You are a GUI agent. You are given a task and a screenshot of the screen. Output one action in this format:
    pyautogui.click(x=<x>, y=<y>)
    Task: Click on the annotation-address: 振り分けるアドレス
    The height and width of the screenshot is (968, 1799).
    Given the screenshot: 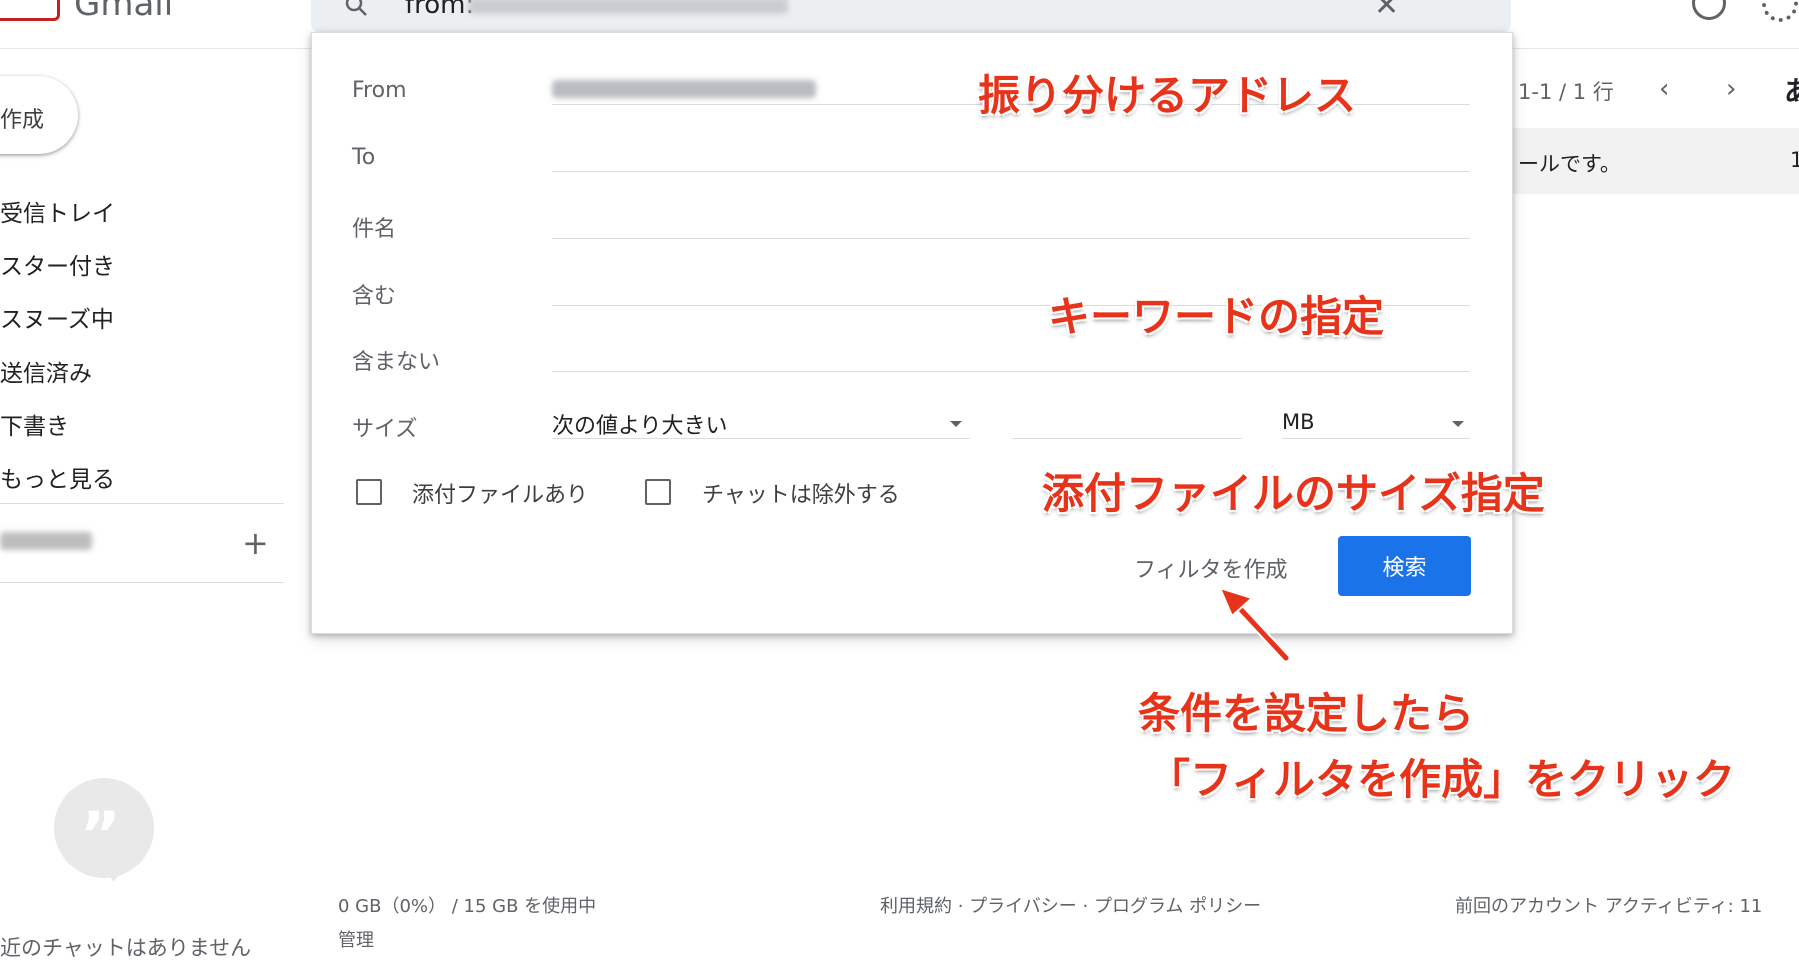 What is the action you would take?
    pyautogui.click(x=1167, y=95)
    